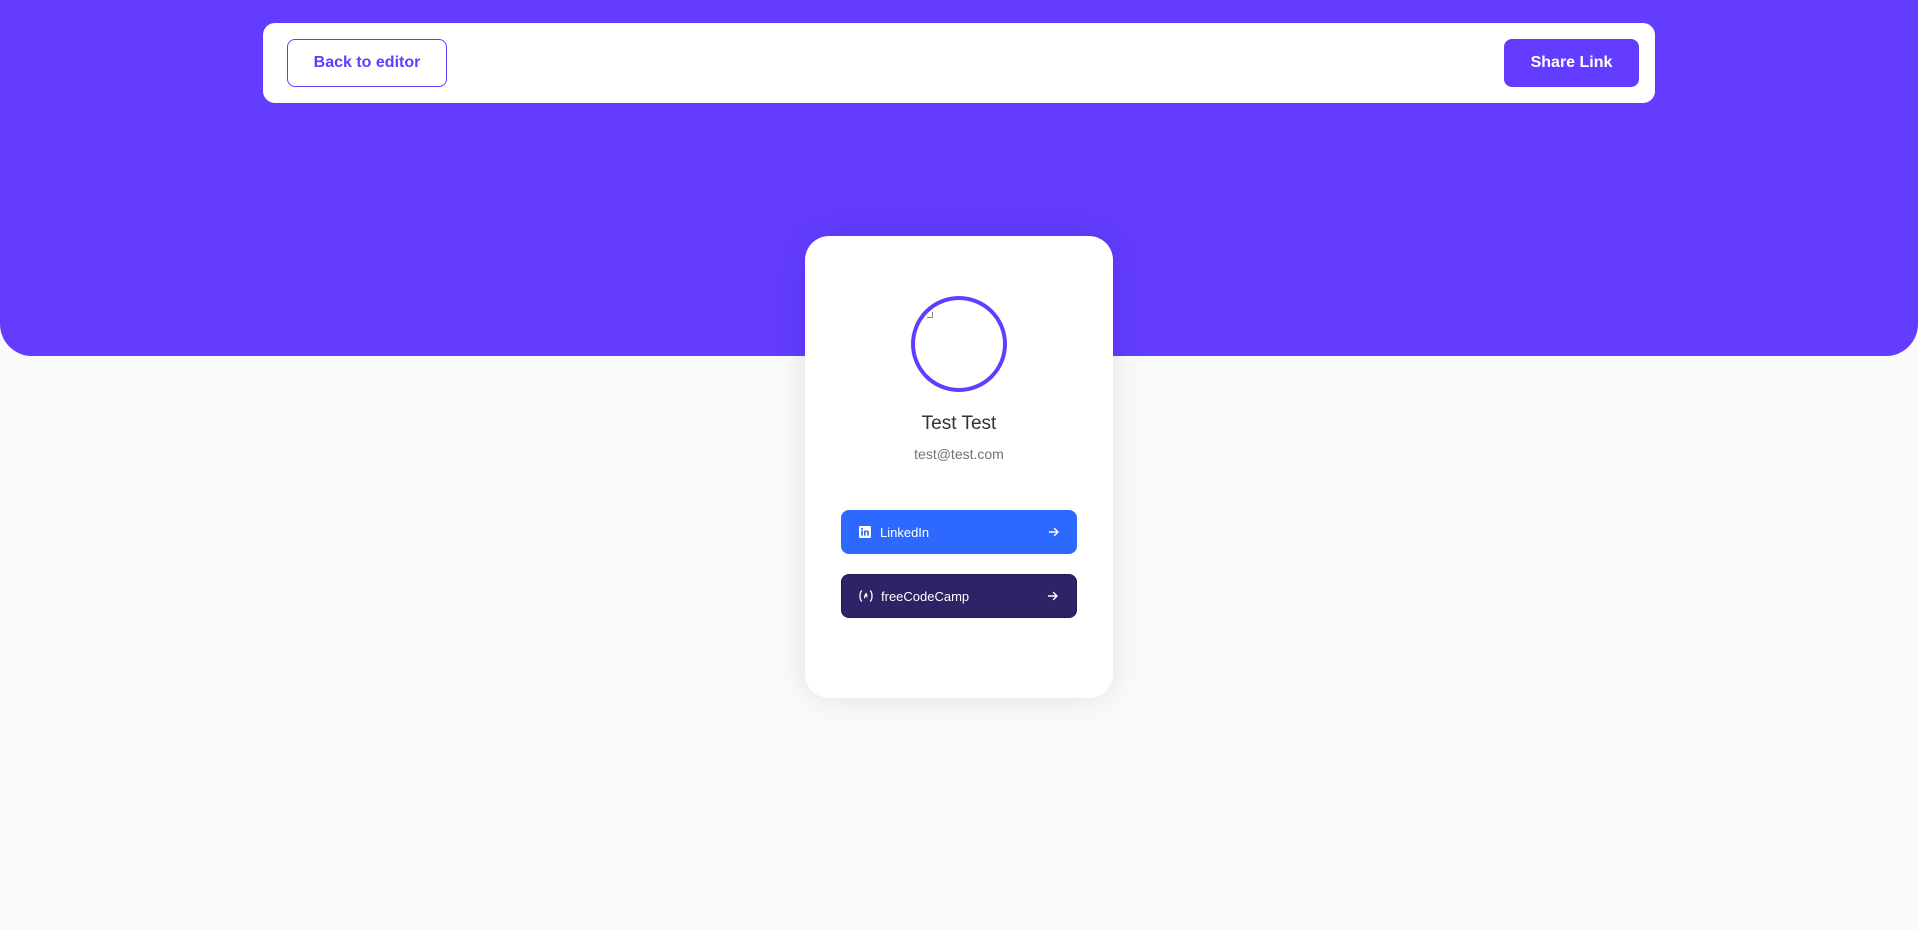 Image resolution: width=1918 pixels, height=930 pixels. I want to click on profile-email: test@test.com, so click(959, 454).